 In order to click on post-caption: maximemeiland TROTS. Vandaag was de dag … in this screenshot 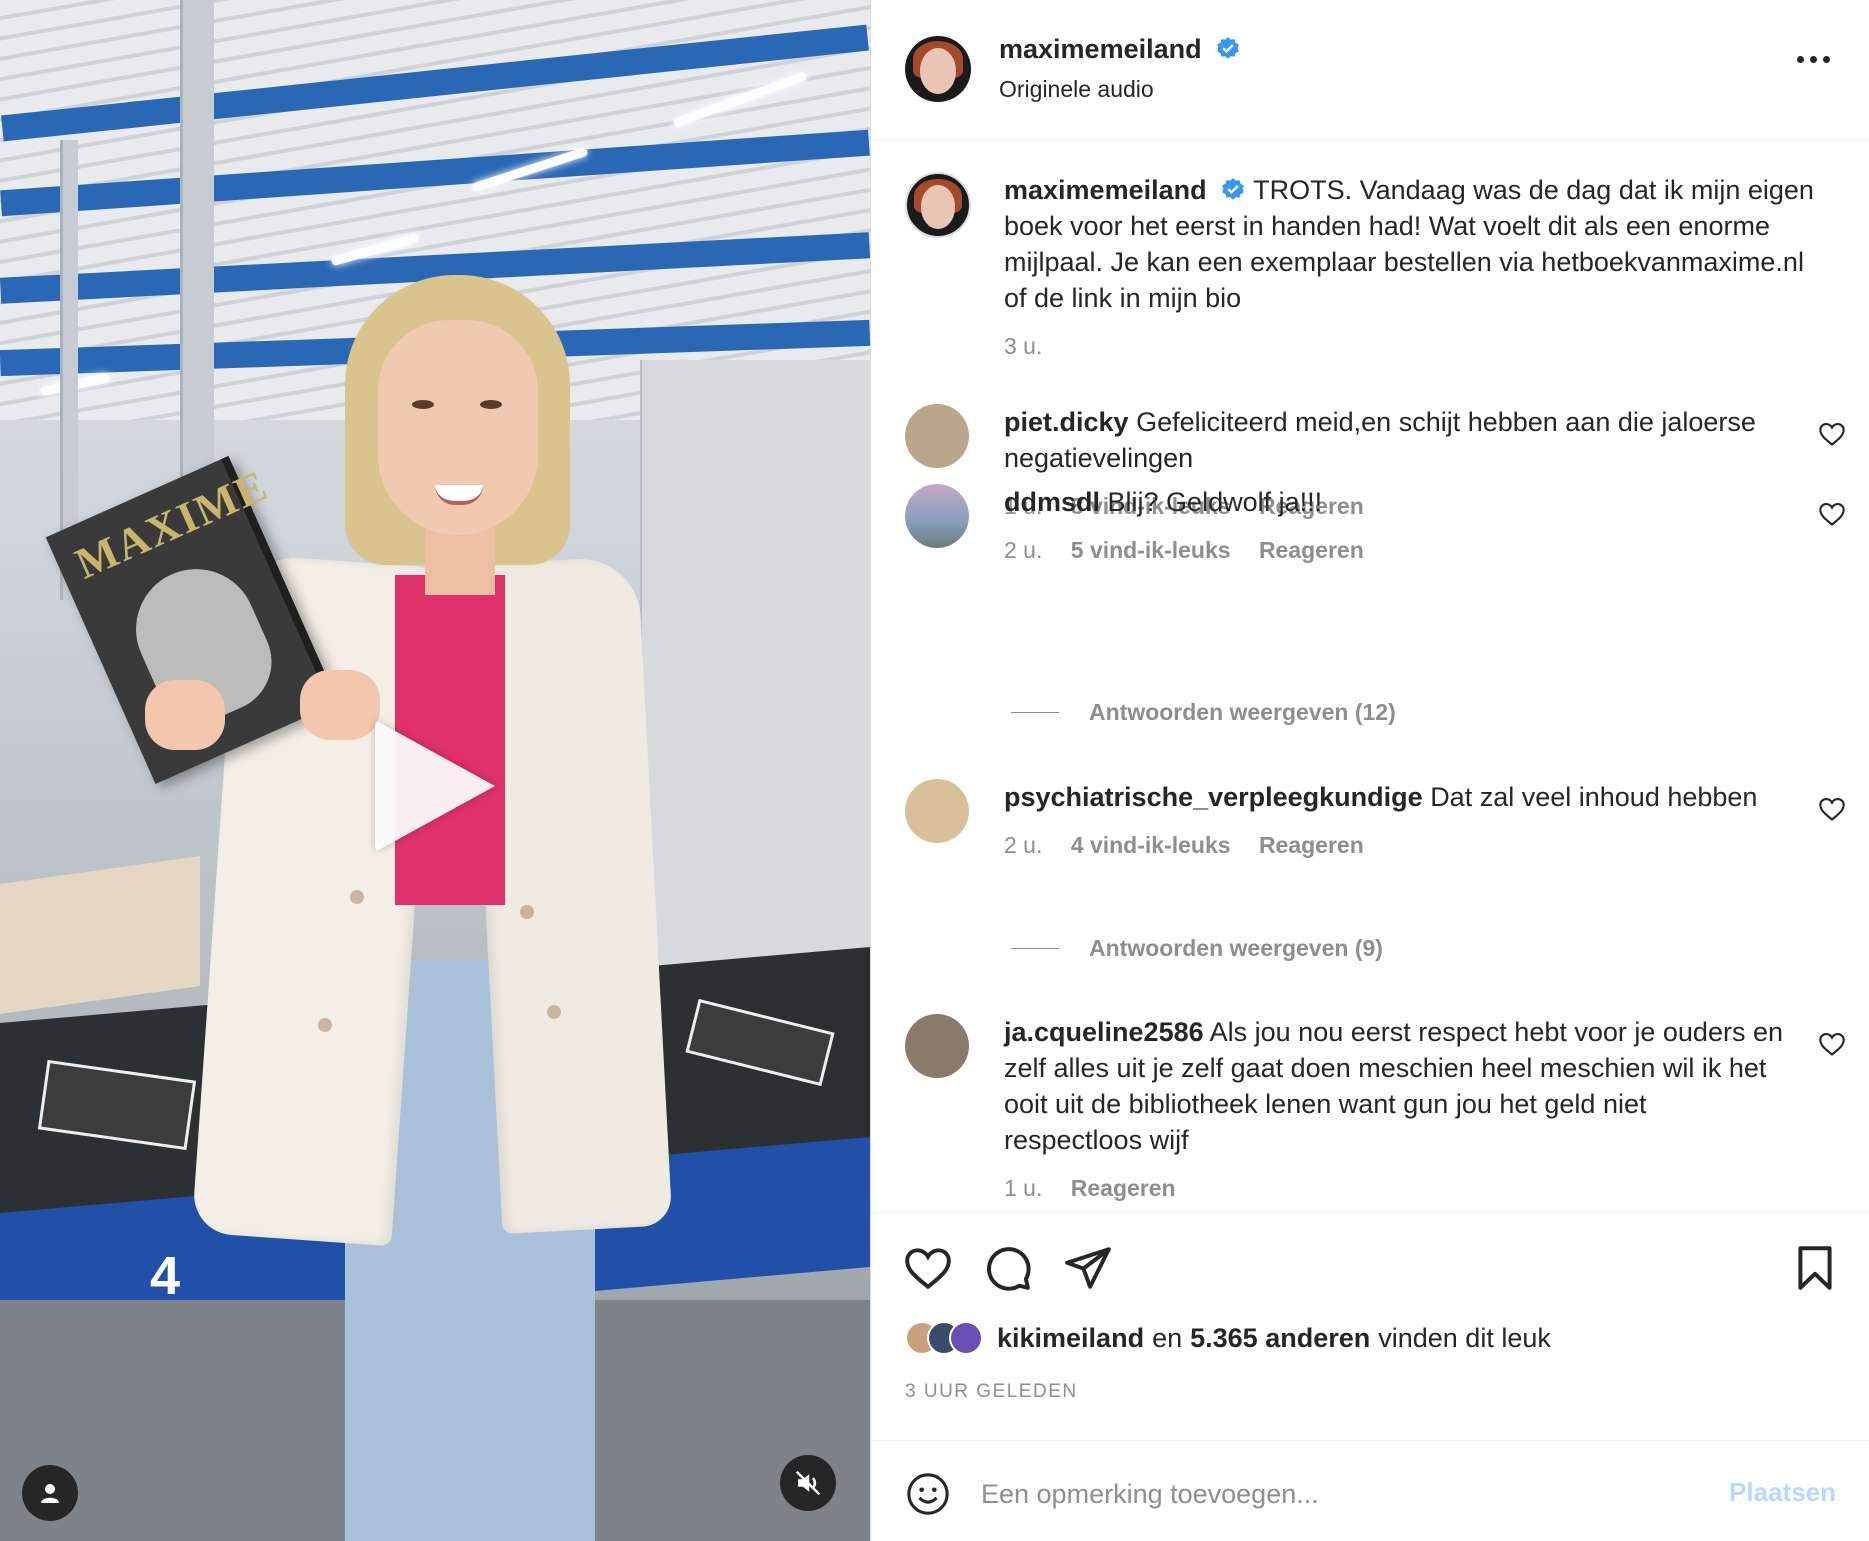, I will do `click(1409, 268)`.